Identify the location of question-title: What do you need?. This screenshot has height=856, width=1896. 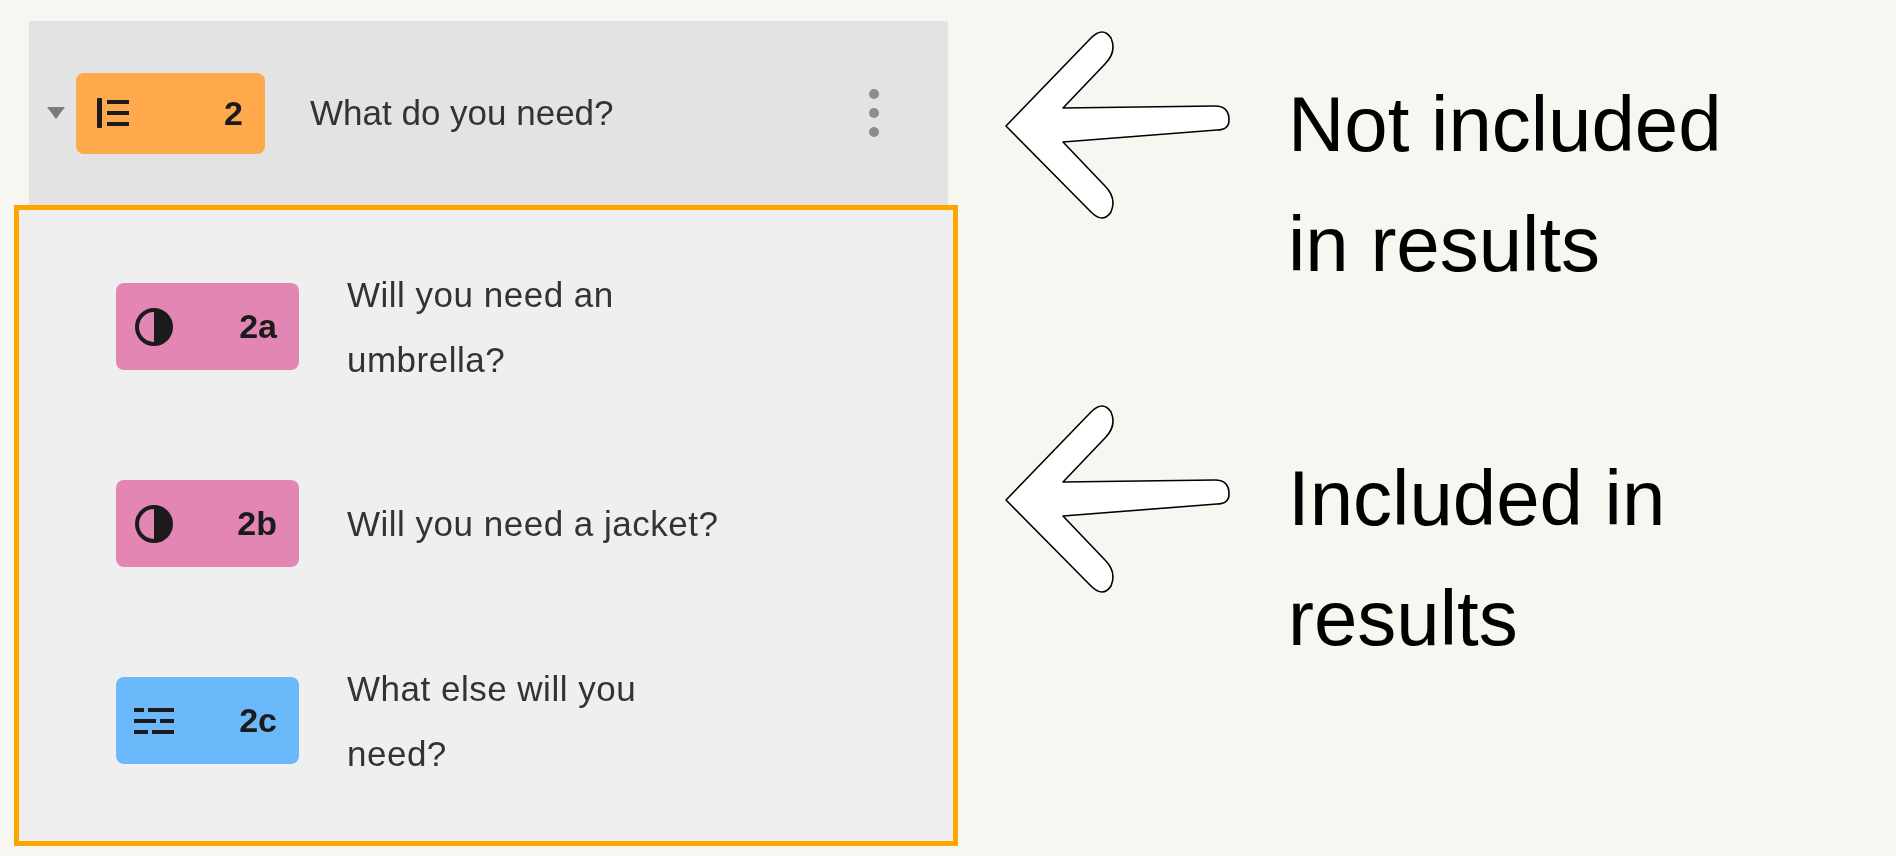
(462, 113).